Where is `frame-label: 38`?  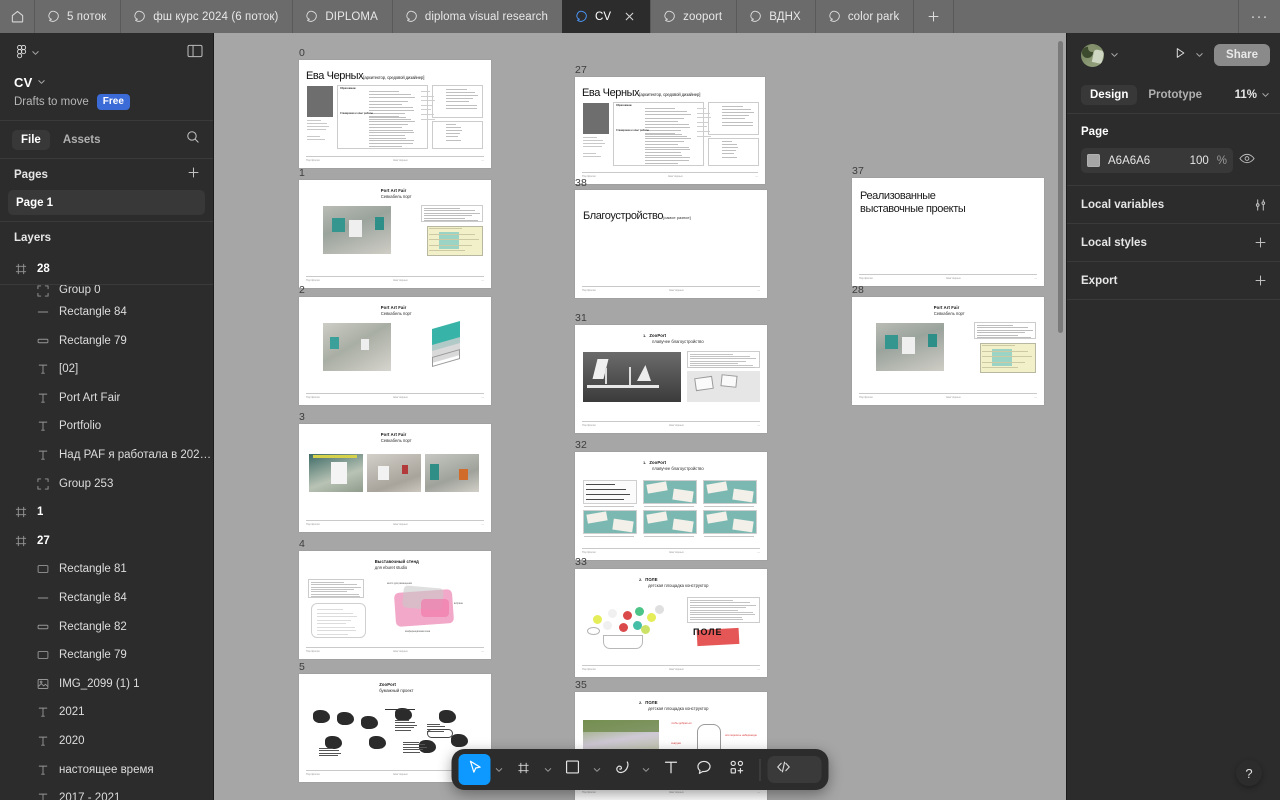 frame-label: 38 is located at coordinates (581, 183).